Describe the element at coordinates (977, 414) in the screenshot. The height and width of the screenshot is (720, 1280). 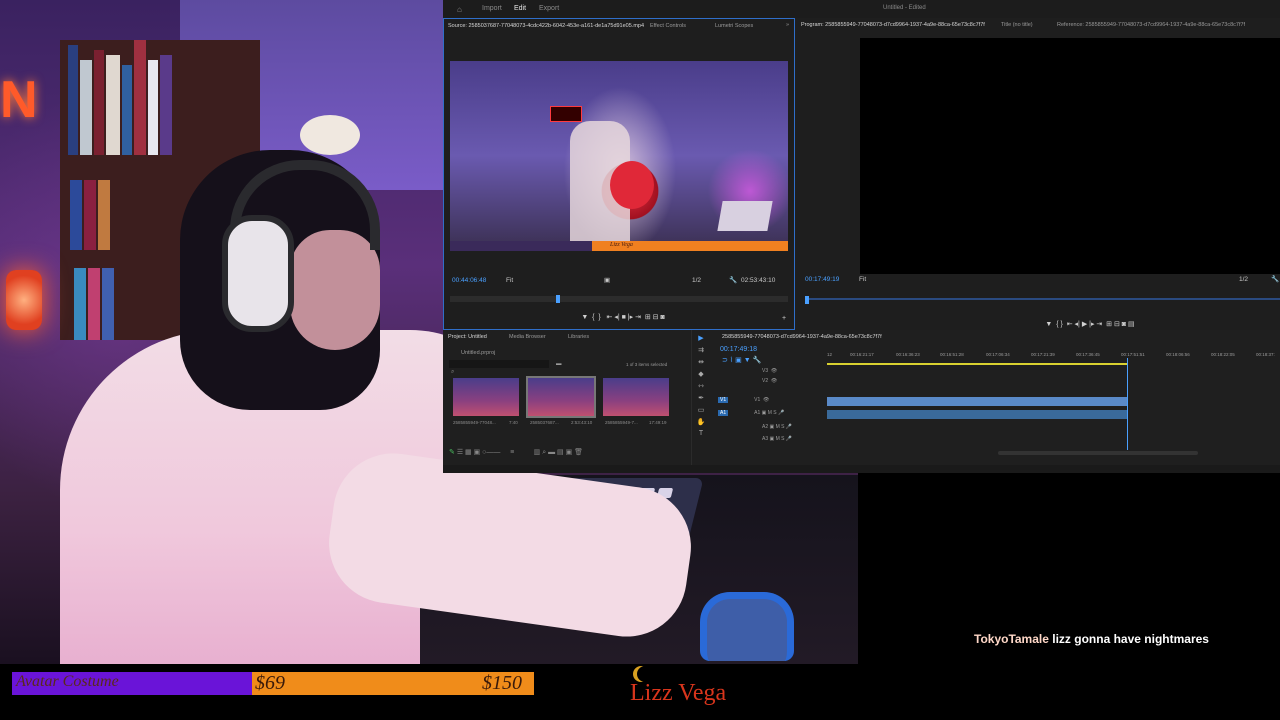
I see `audio-clip` at that location.